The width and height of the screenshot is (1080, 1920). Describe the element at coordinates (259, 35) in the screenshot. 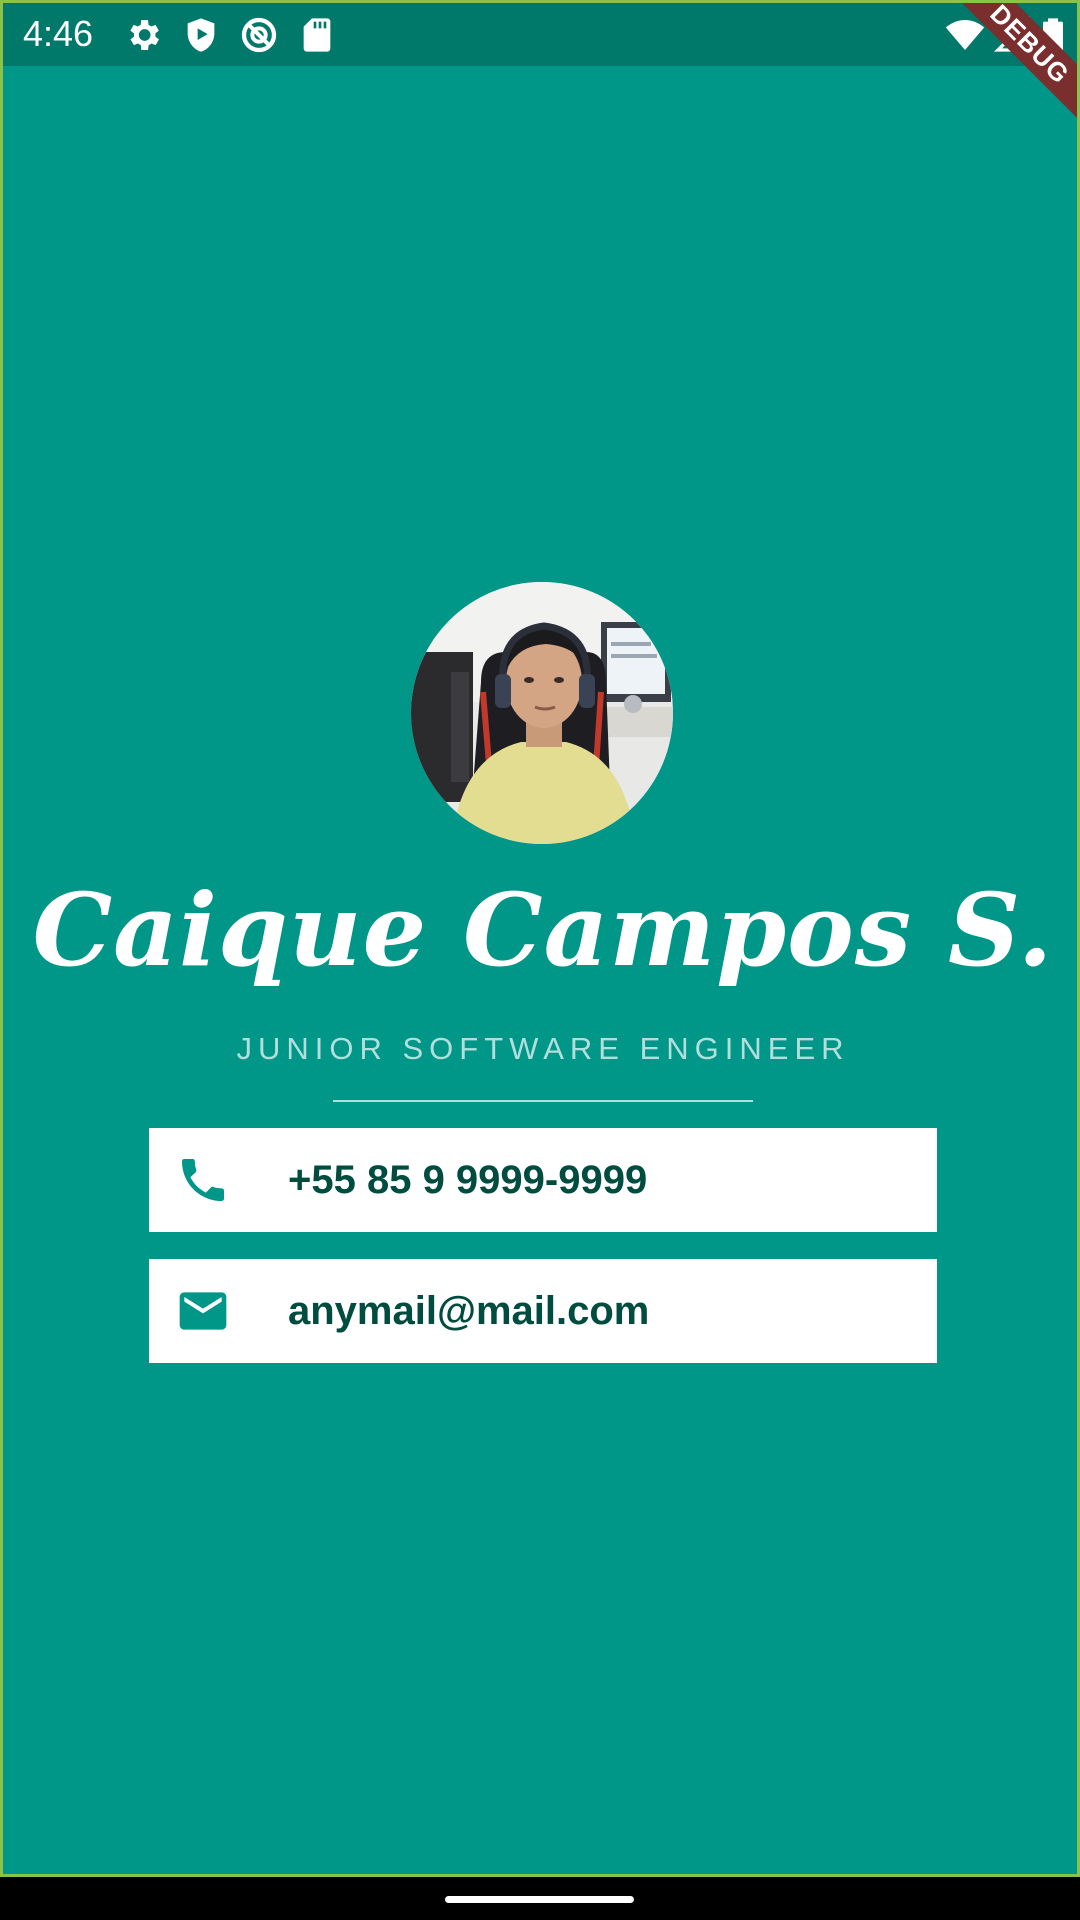

I see `sync-icon` at that location.